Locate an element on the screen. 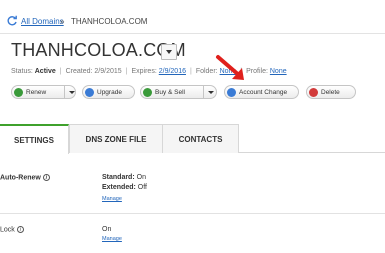  auto-renew-extended: Extended: Off is located at coordinates (124, 187).